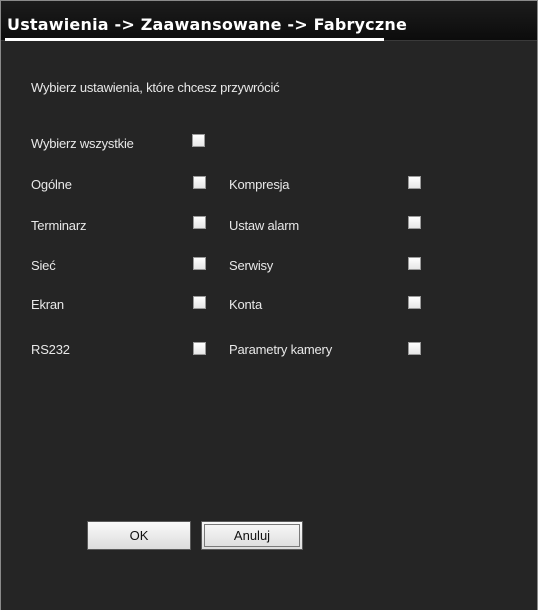  Describe the element at coordinates (50, 349) in the screenshot. I see `option-rs232-label: RS232` at that location.